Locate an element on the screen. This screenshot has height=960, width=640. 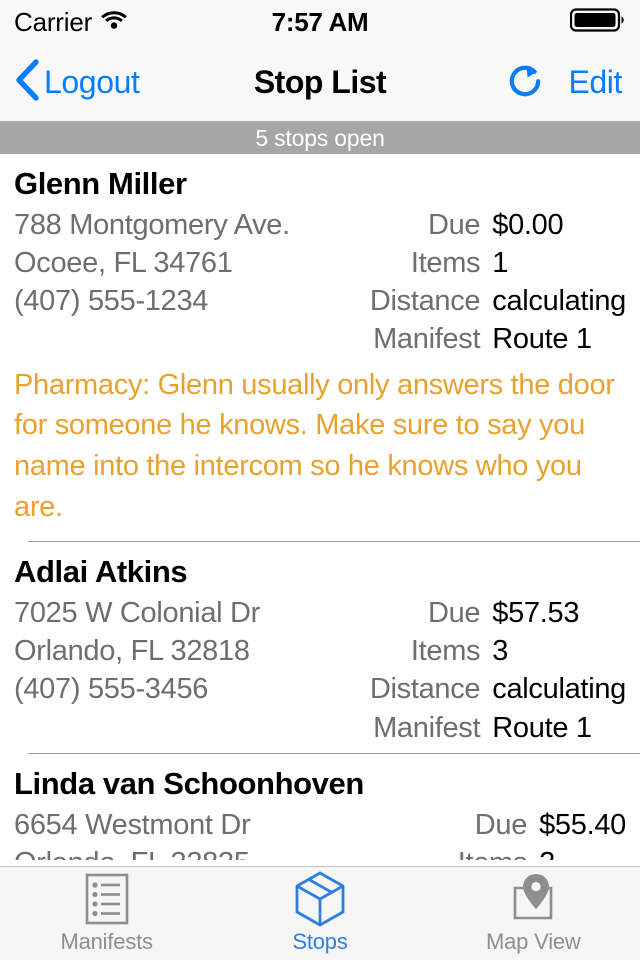
tab-map-view: Map View is located at coordinates (533, 913).